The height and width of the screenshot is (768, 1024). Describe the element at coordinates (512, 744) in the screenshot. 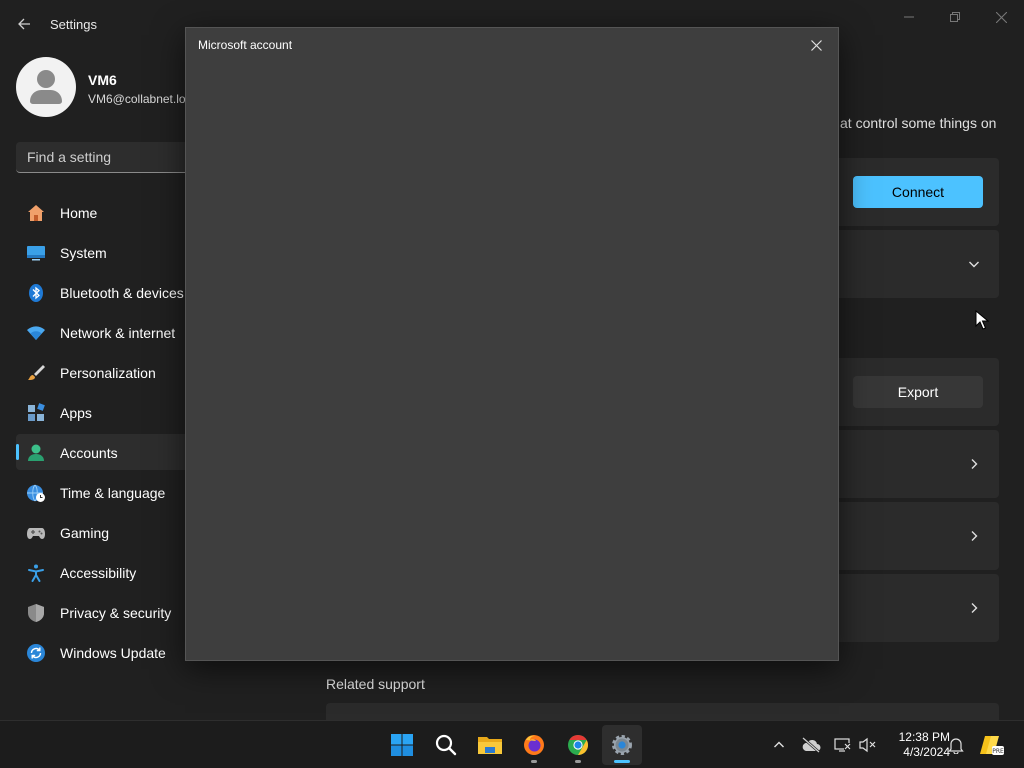

I see `taskbar: 12:38 PM 4/3/2024 PRE` at that location.